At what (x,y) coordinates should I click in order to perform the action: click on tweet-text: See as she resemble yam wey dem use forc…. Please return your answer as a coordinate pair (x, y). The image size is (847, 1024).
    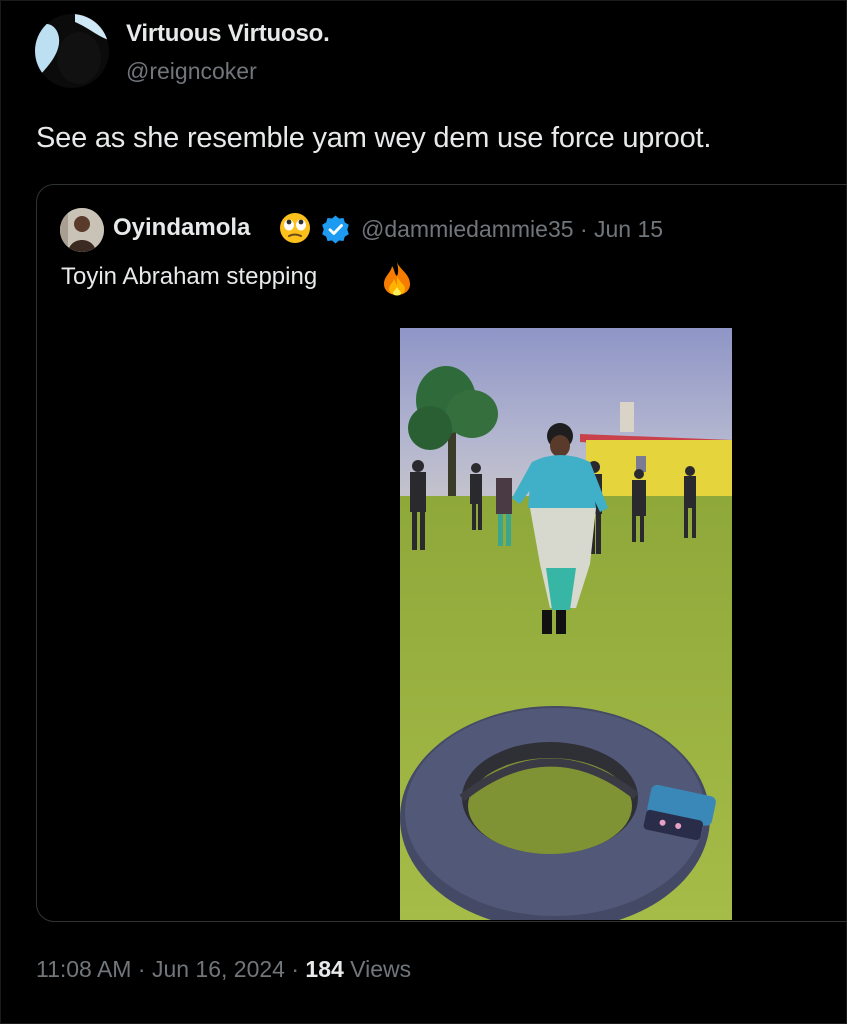
    Looking at the image, I should click on (374, 138).